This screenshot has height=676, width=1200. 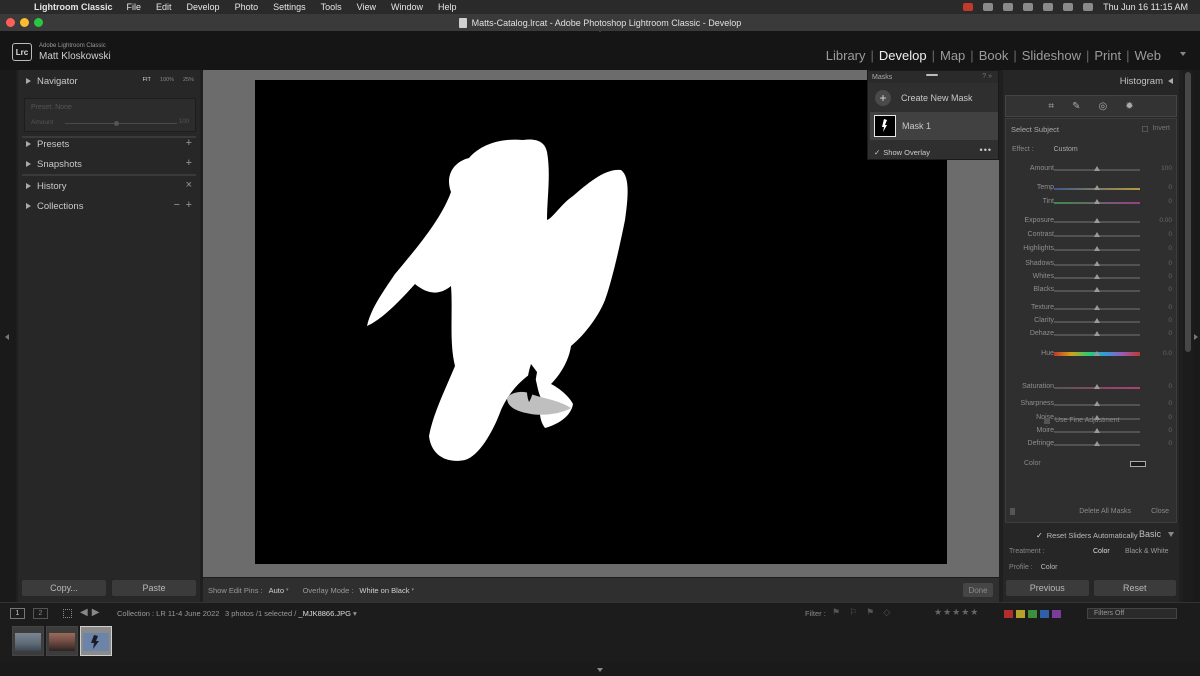 I want to click on paste-button: Paste, so click(x=154, y=588).